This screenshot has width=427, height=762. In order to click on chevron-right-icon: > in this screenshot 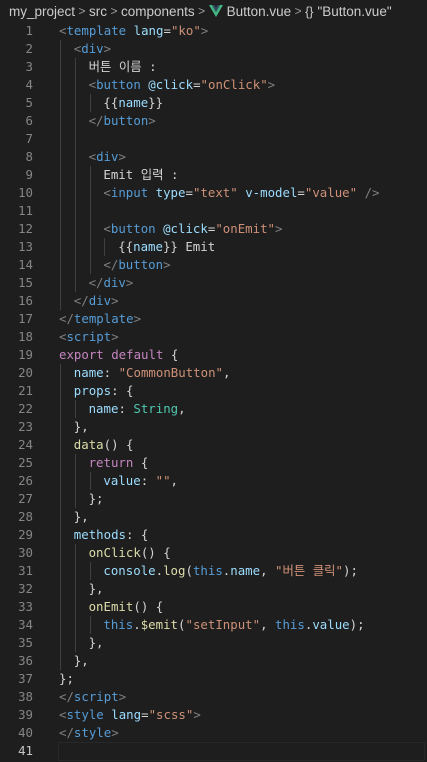, I will do `click(114, 11)`.